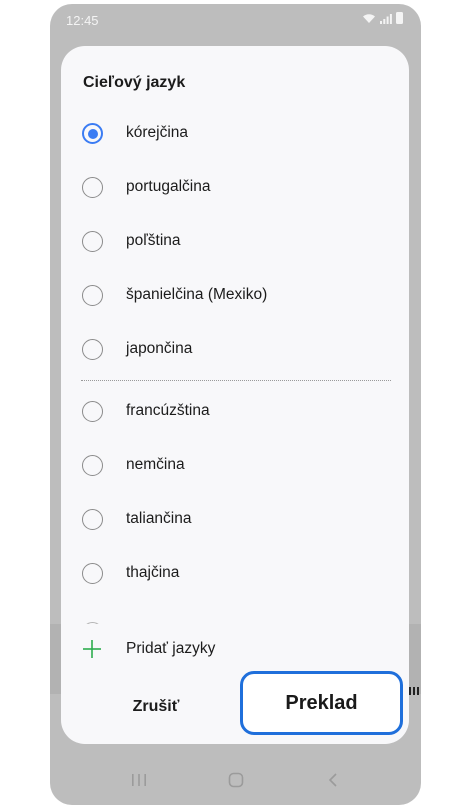 This screenshot has height=810, width=470. Describe the element at coordinates (168, 186) in the screenshot. I see `language-label: portugalčina` at that location.